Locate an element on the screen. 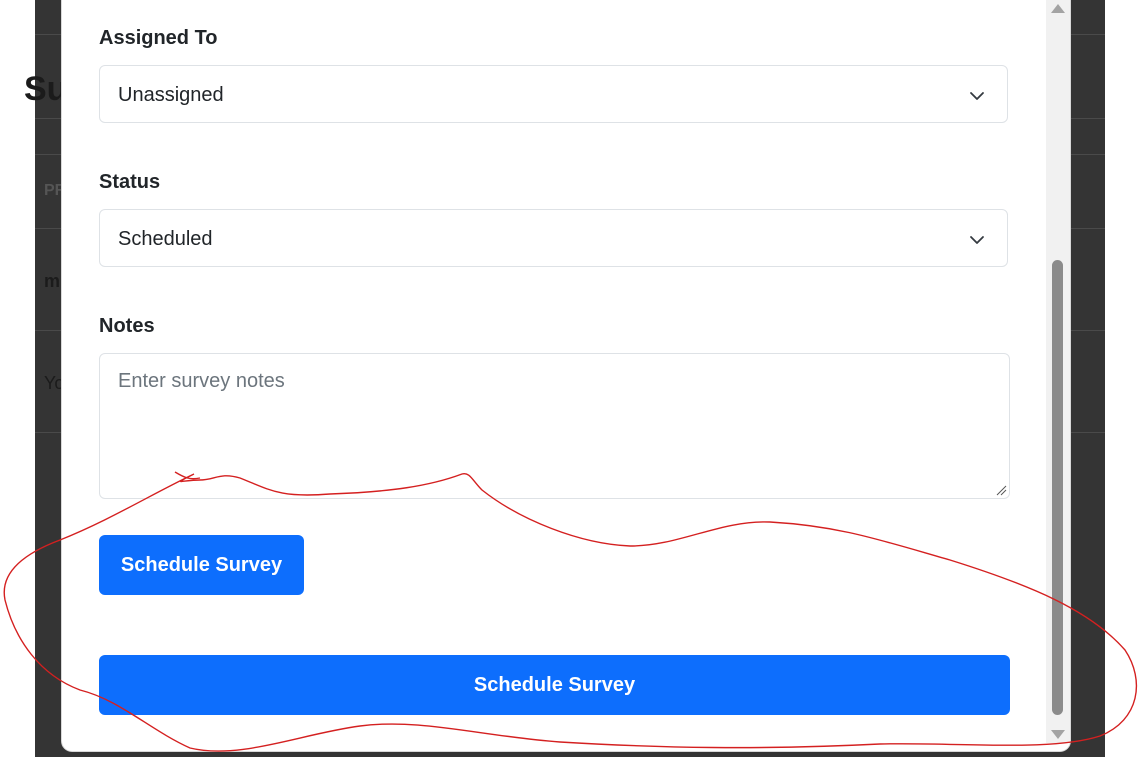  scroll-up-arrow-icon is located at coordinates (1058, 8).